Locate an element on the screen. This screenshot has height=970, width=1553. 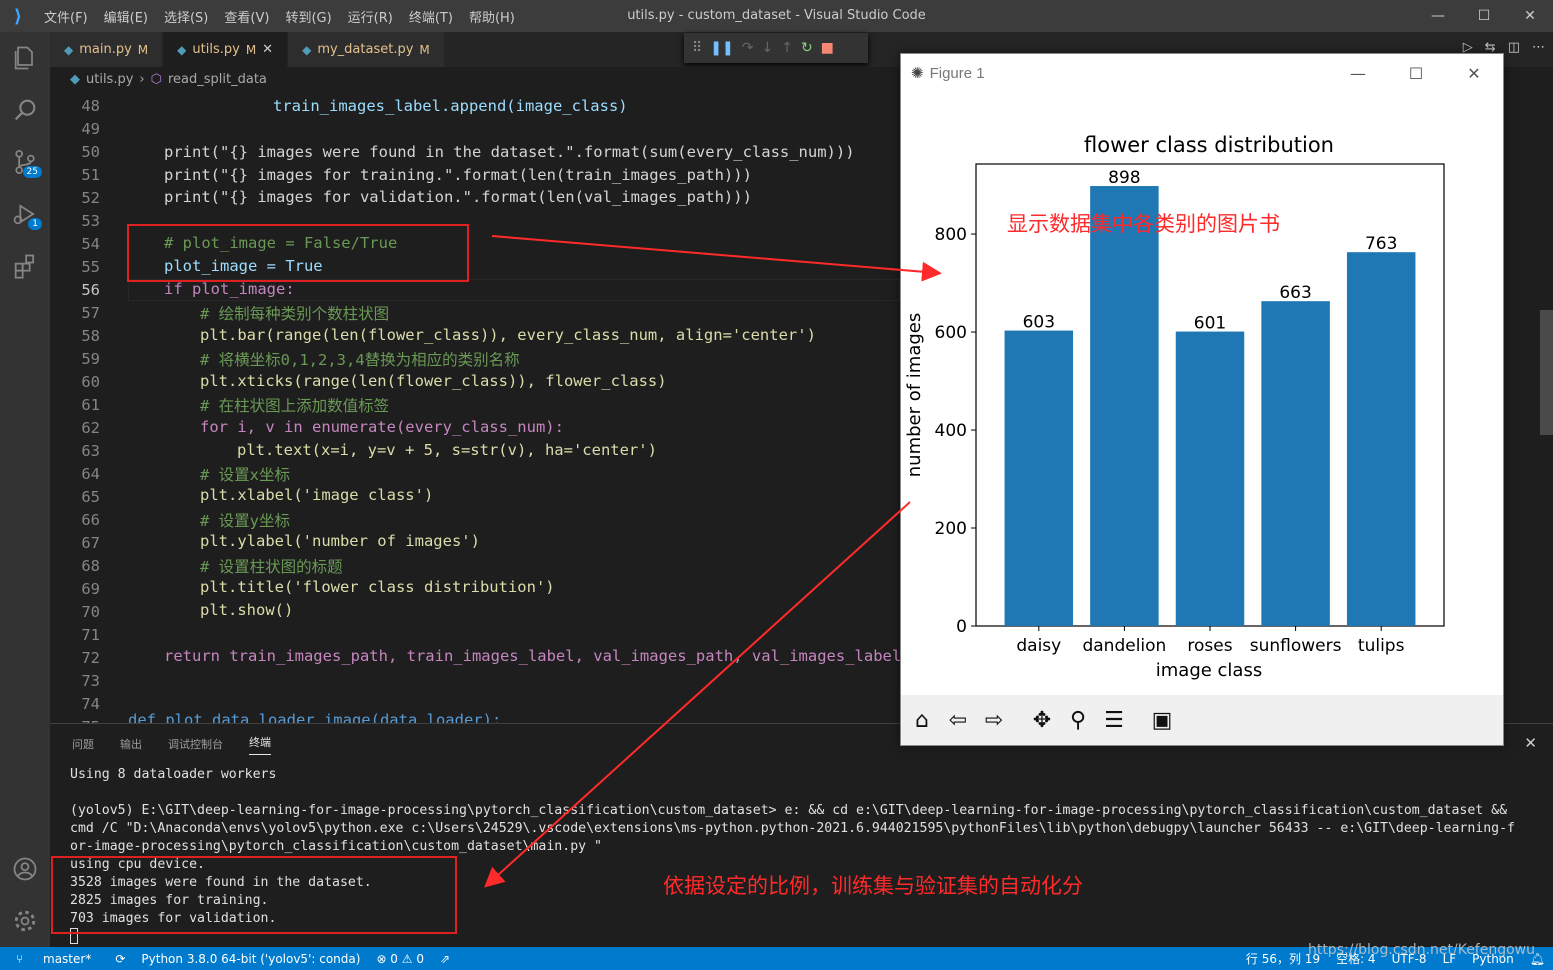
split-editor-icon: ◫ is located at coordinates (1514, 47).